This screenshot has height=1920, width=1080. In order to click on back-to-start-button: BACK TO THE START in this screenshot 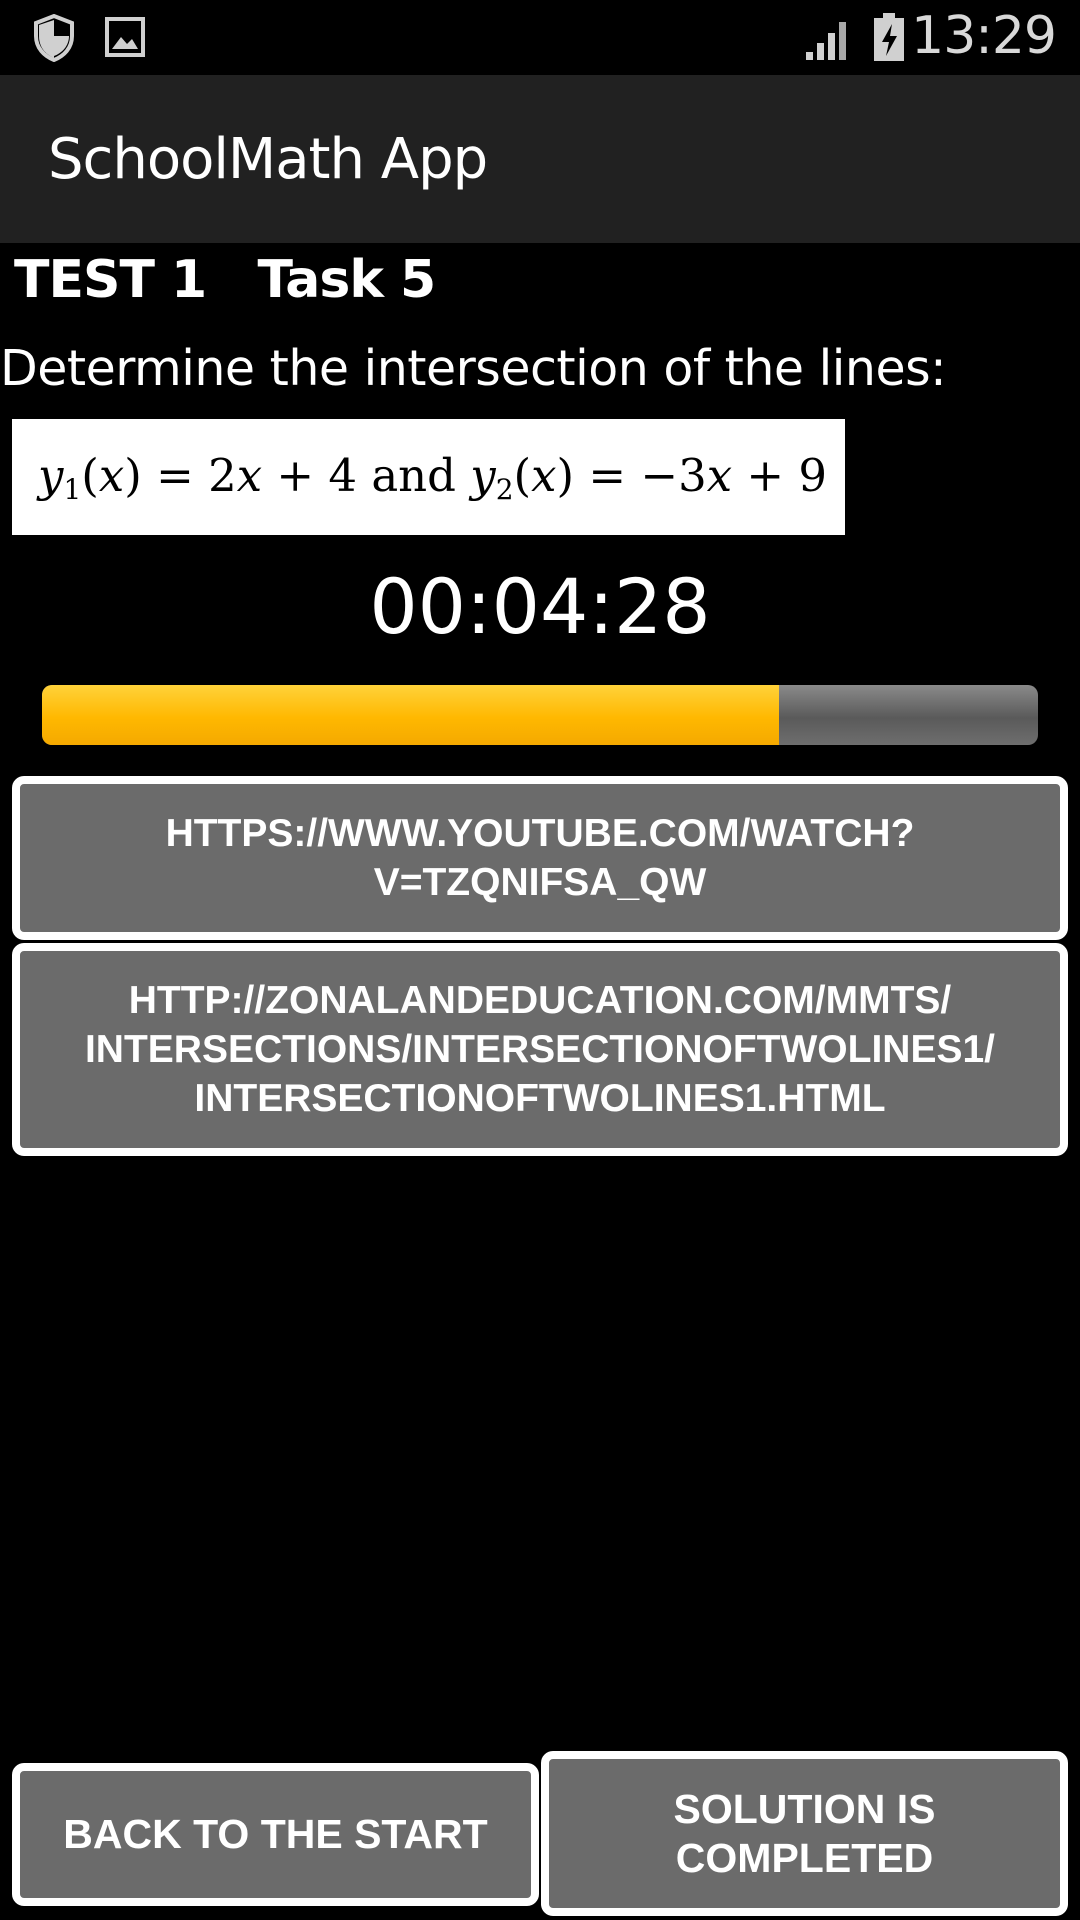, I will do `click(275, 1834)`.